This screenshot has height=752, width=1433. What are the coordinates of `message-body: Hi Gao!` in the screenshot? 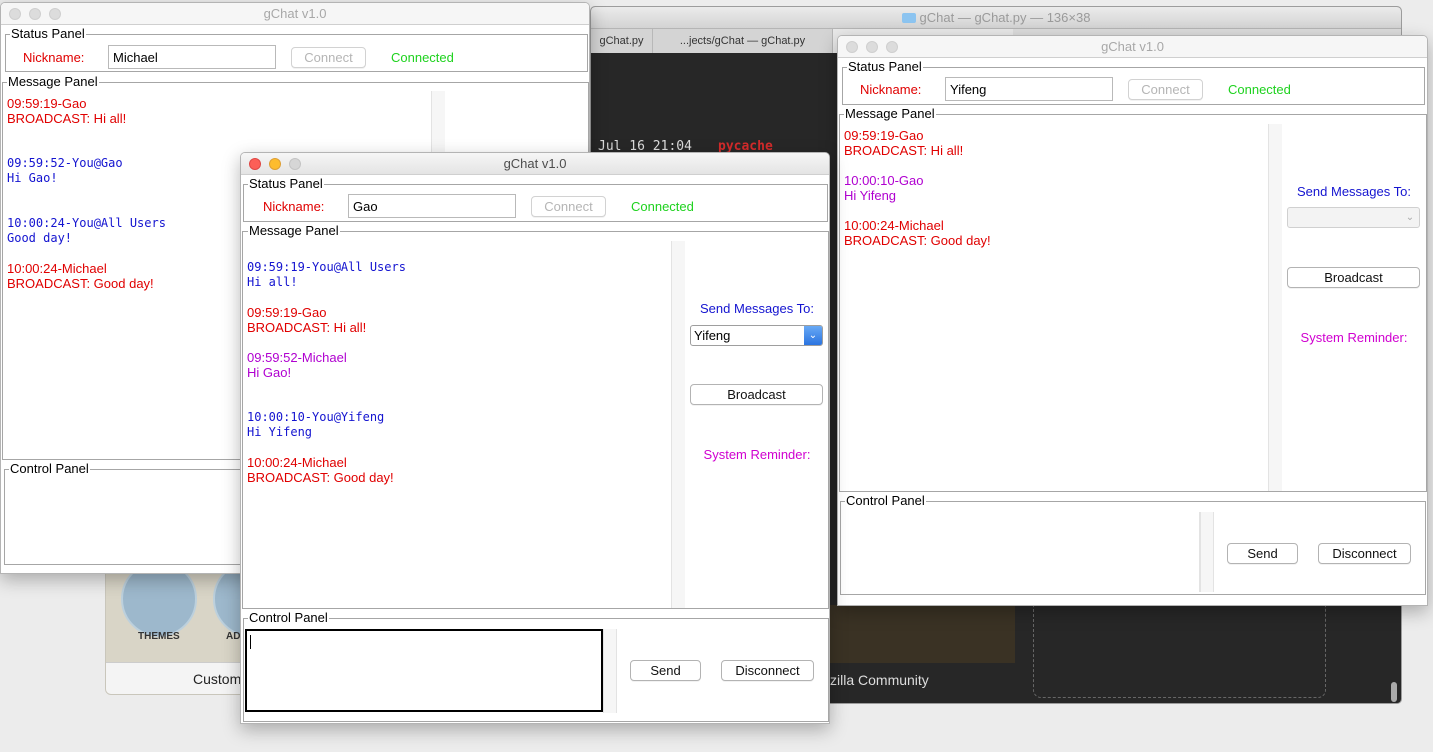 It's located at (269, 372).